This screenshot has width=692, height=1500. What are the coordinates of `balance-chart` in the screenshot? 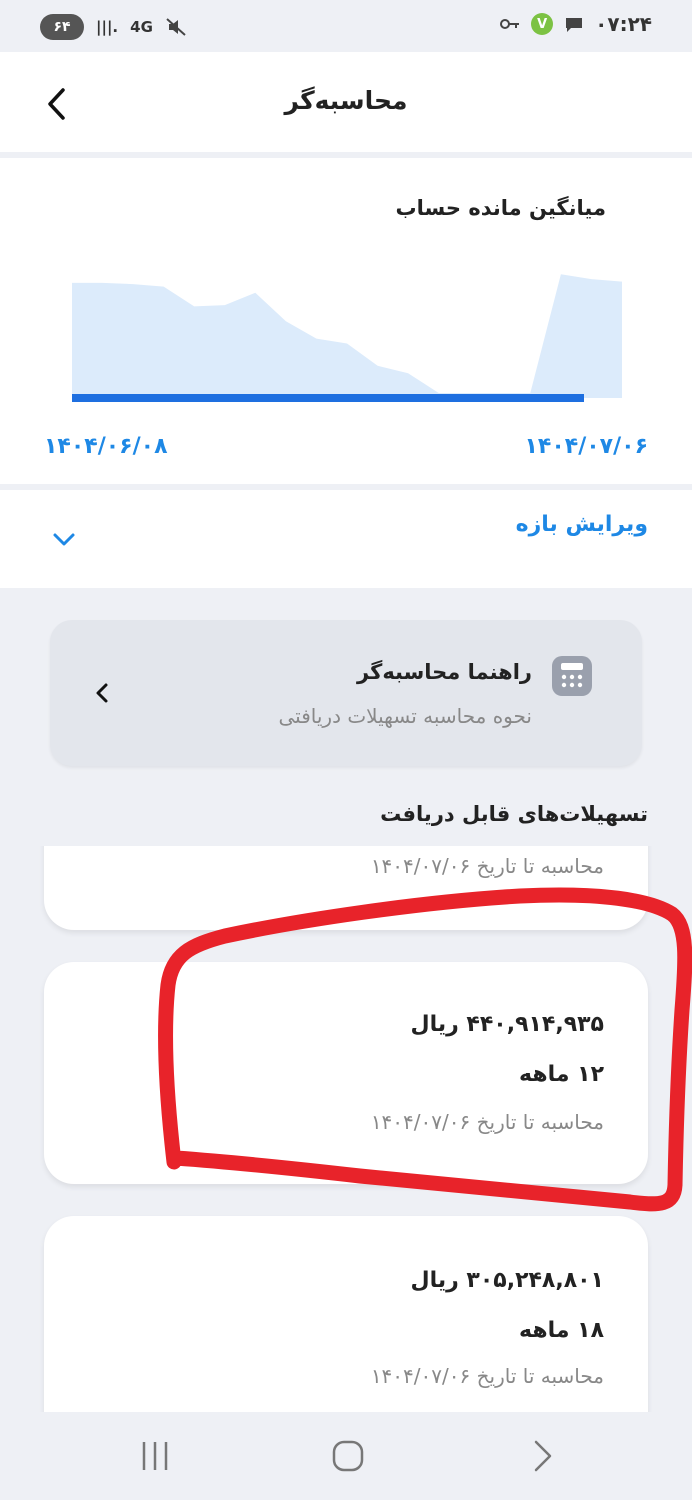 It's located at (347, 338).